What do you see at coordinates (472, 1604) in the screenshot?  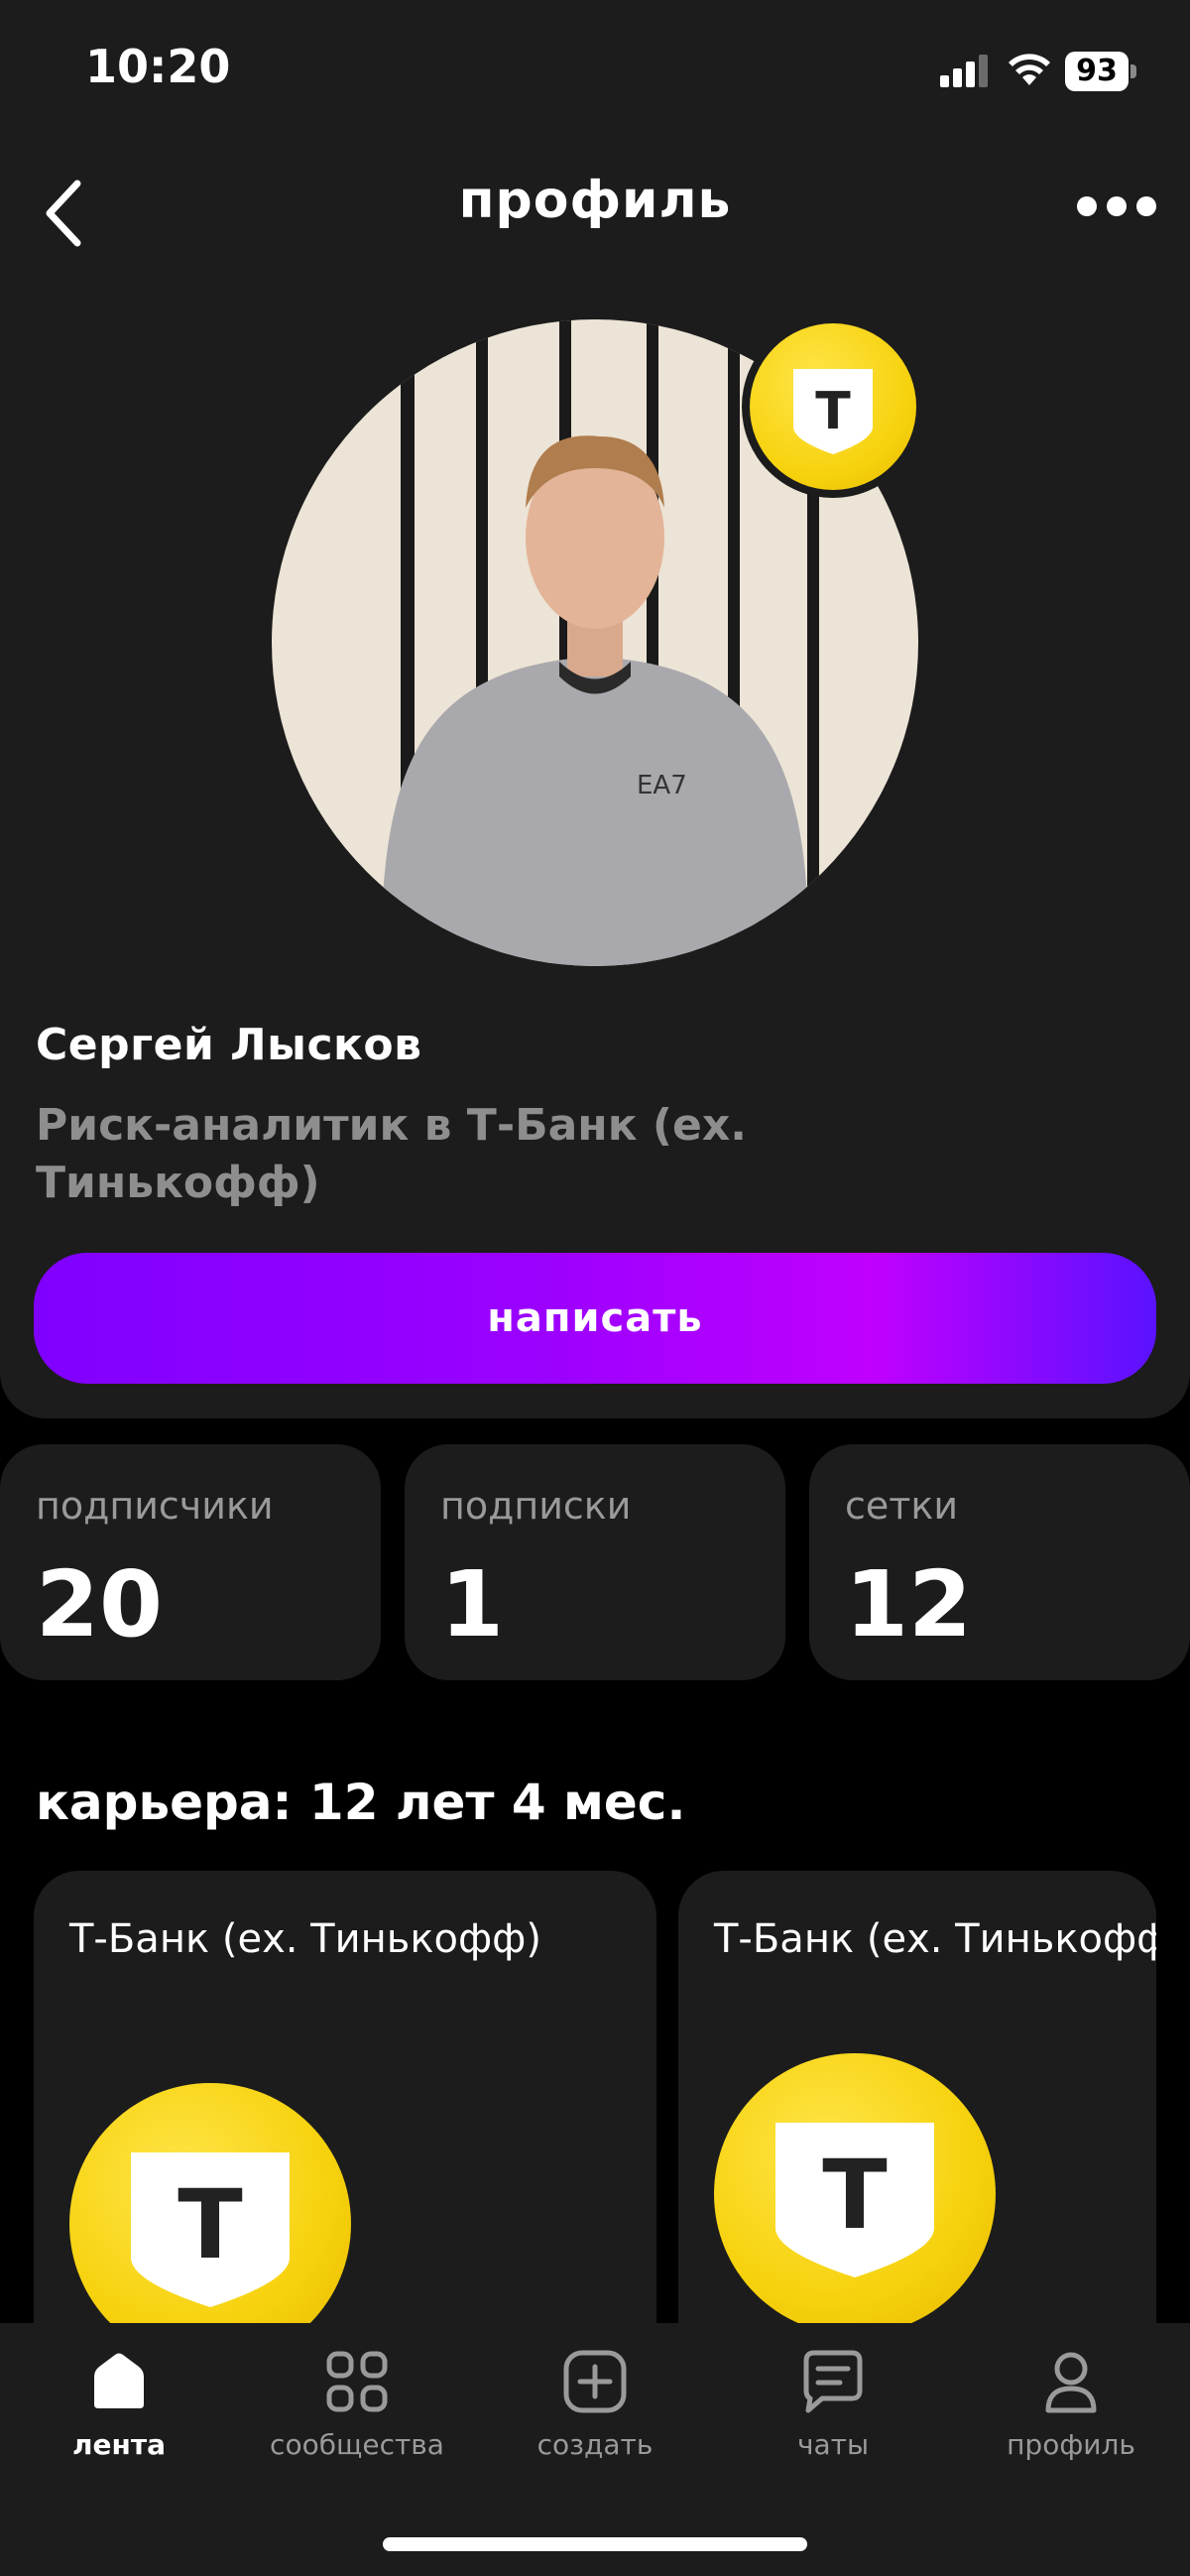 I see `stat-value: 1` at bounding box center [472, 1604].